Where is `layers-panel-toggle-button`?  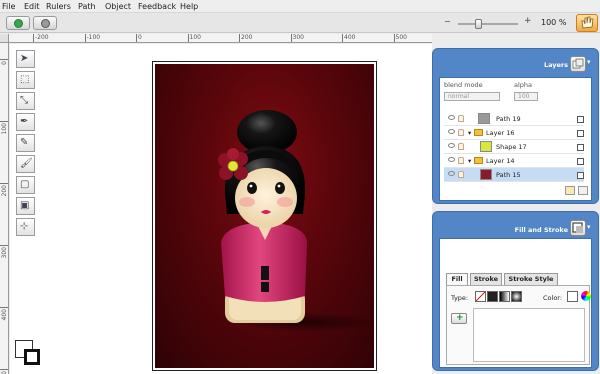 layers-panel-toggle-button is located at coordinates (578, 64).